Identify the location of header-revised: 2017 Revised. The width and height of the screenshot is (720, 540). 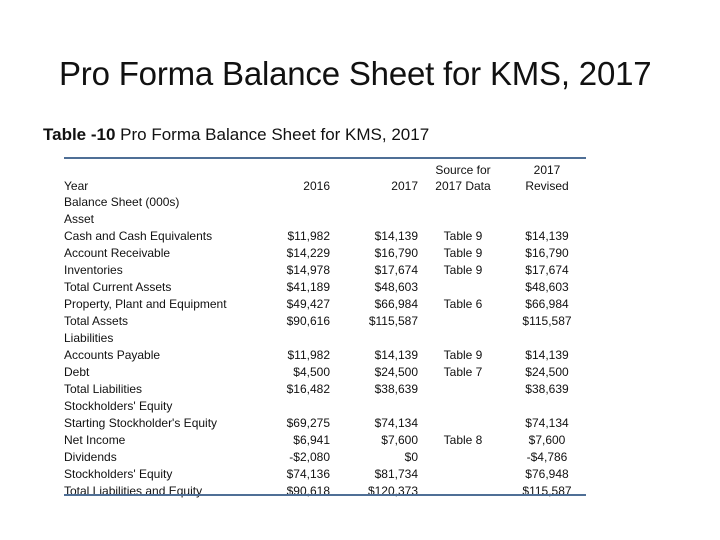
(547, 177).